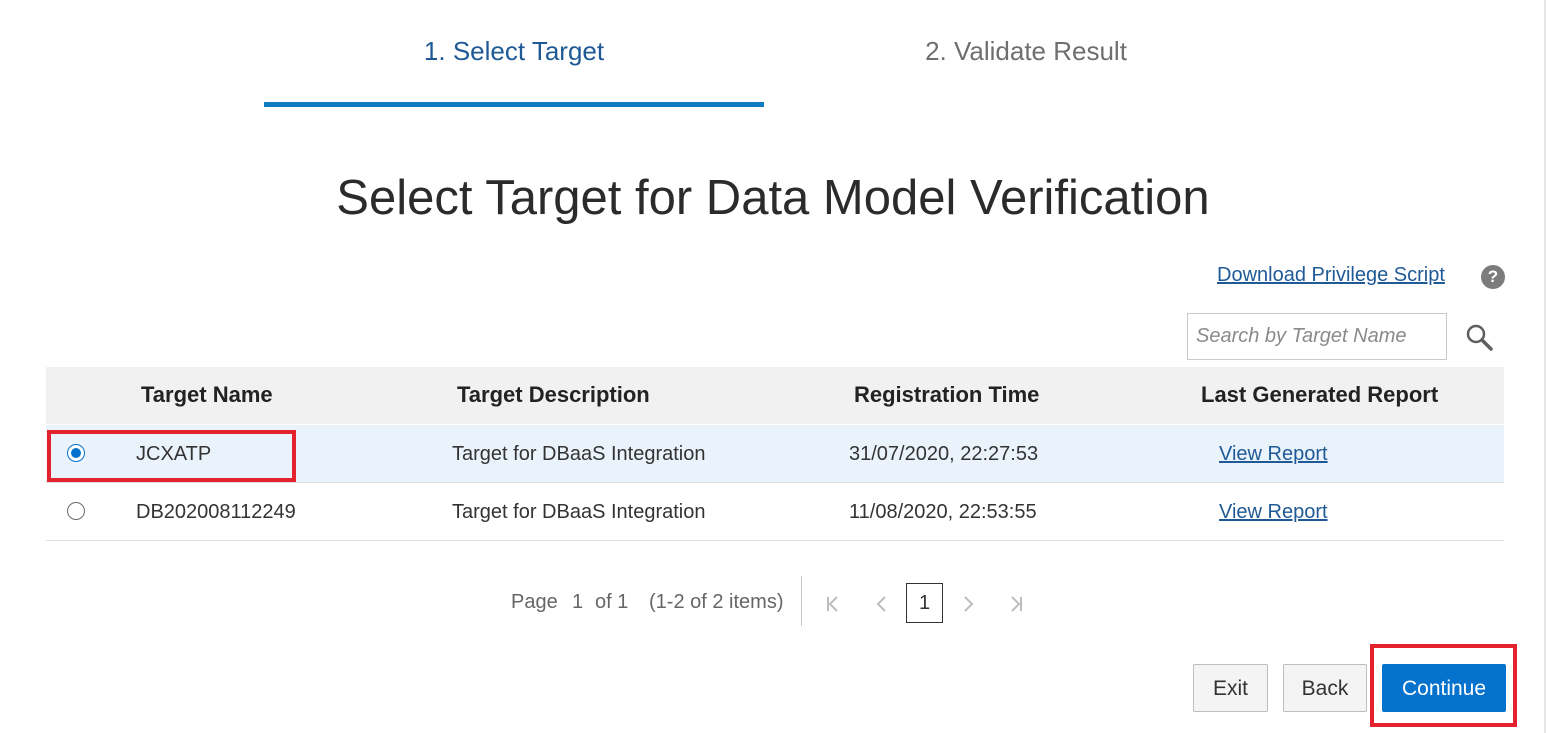 This screenshot has width=1546, height=733. Describe the element at coordinates (1026, 51) in the screenshot. I see `wizard-step-validate-result: 2. Validate Result` at that location.